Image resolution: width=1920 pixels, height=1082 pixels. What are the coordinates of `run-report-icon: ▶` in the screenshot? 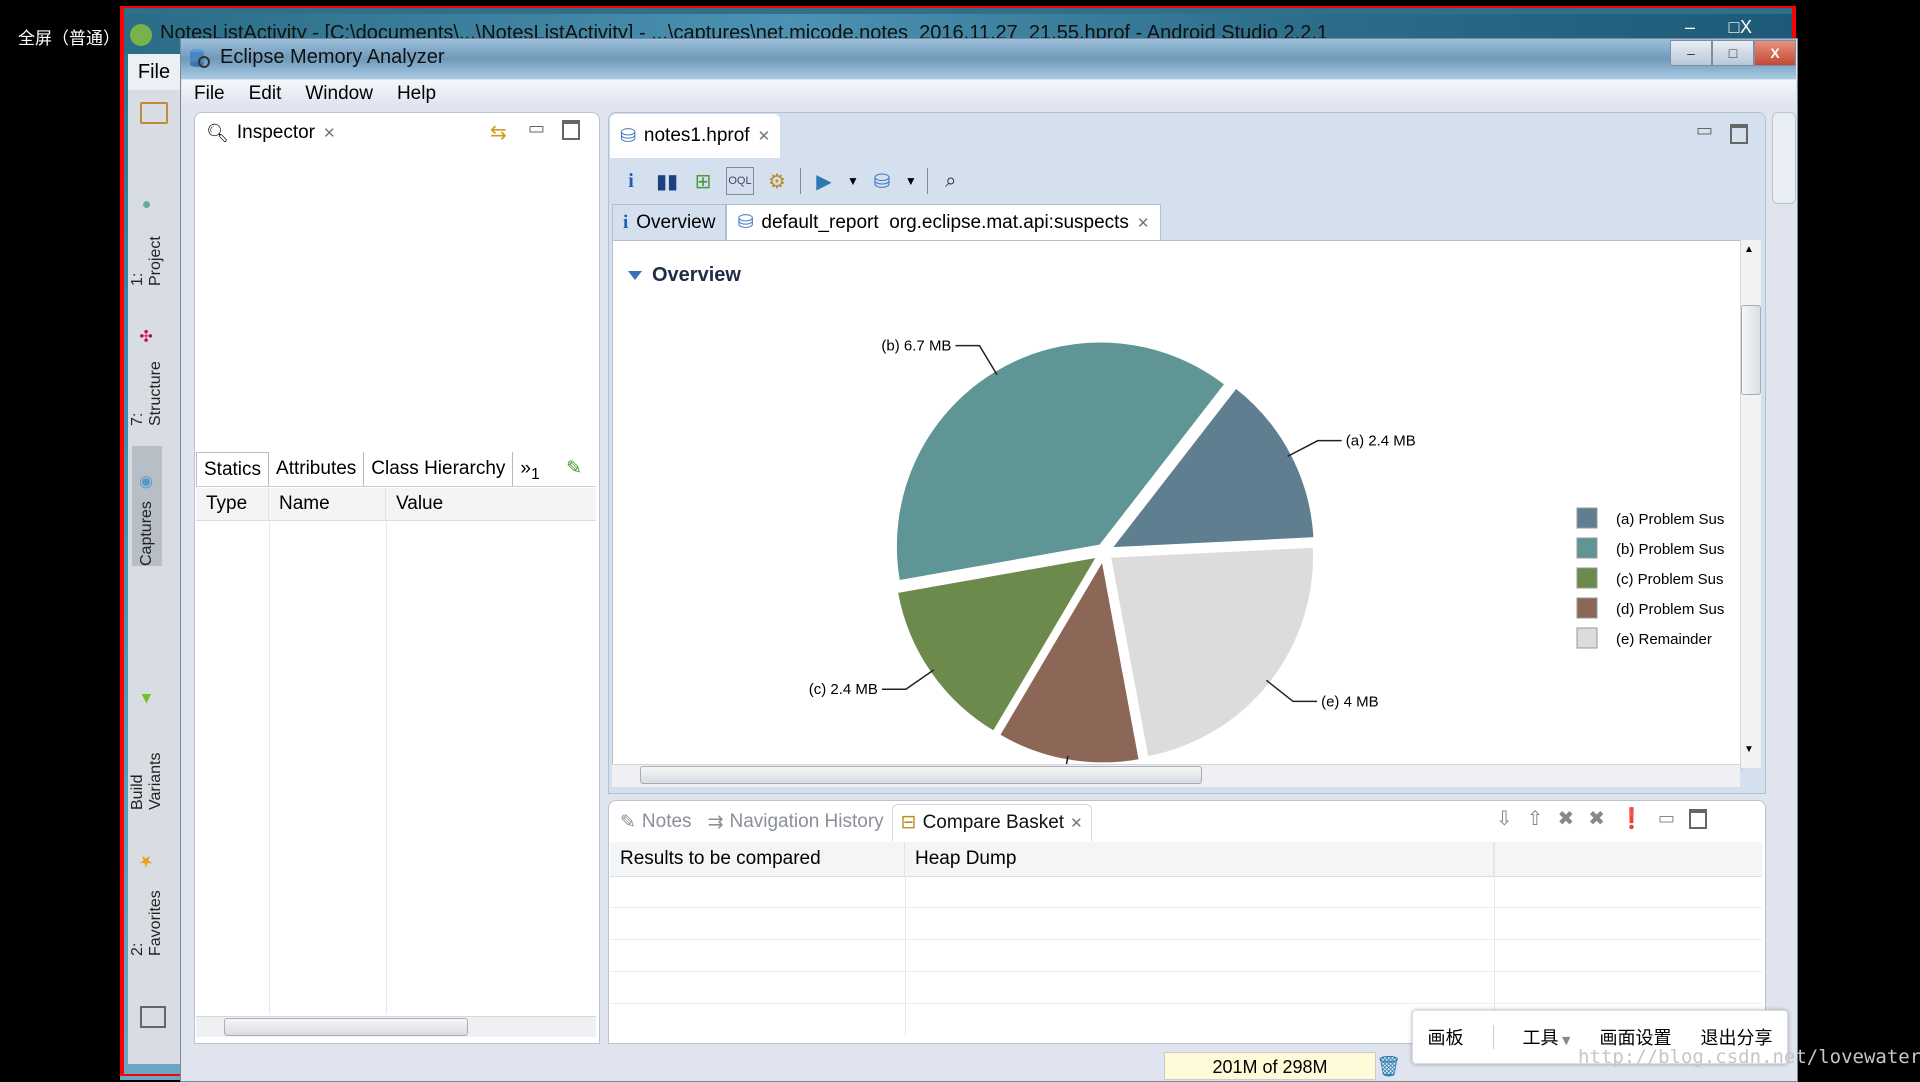 It's located at (824, 181).